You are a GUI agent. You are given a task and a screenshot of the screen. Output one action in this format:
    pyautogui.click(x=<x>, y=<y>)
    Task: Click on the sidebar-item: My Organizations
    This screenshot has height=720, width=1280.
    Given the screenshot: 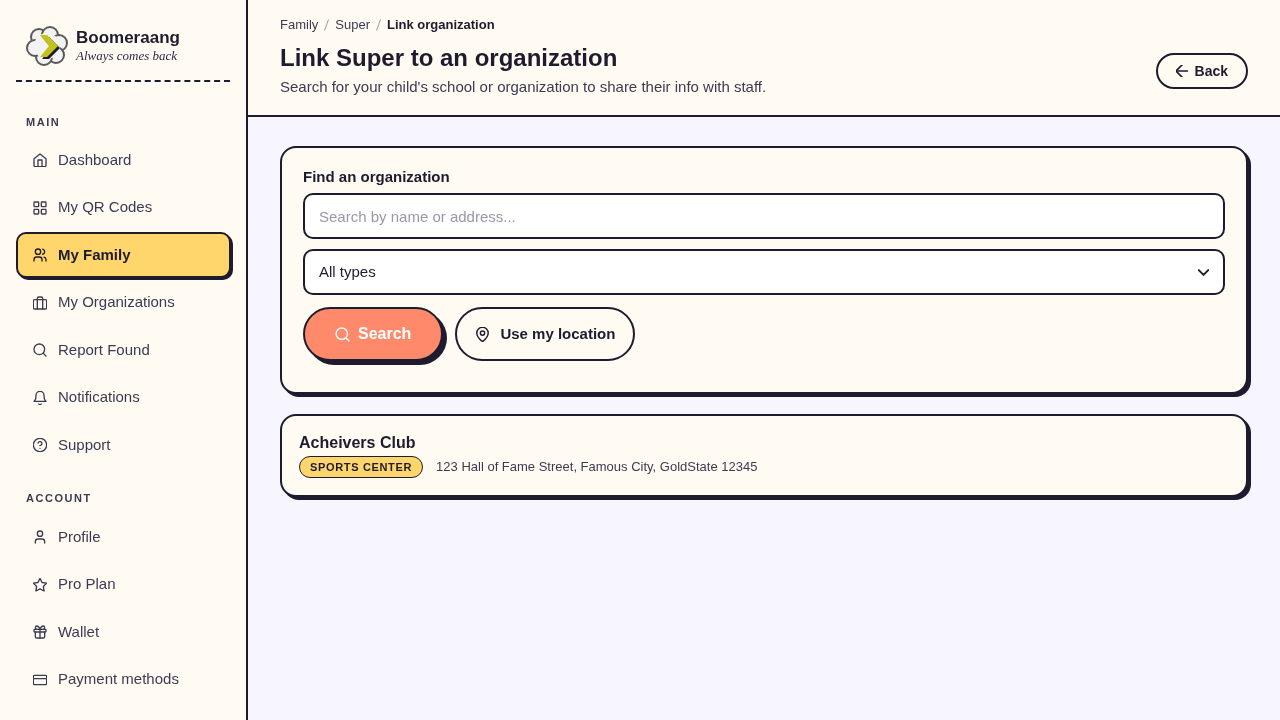 What is the action you would take?
    pyautogui.click(x=123, y=302)
    